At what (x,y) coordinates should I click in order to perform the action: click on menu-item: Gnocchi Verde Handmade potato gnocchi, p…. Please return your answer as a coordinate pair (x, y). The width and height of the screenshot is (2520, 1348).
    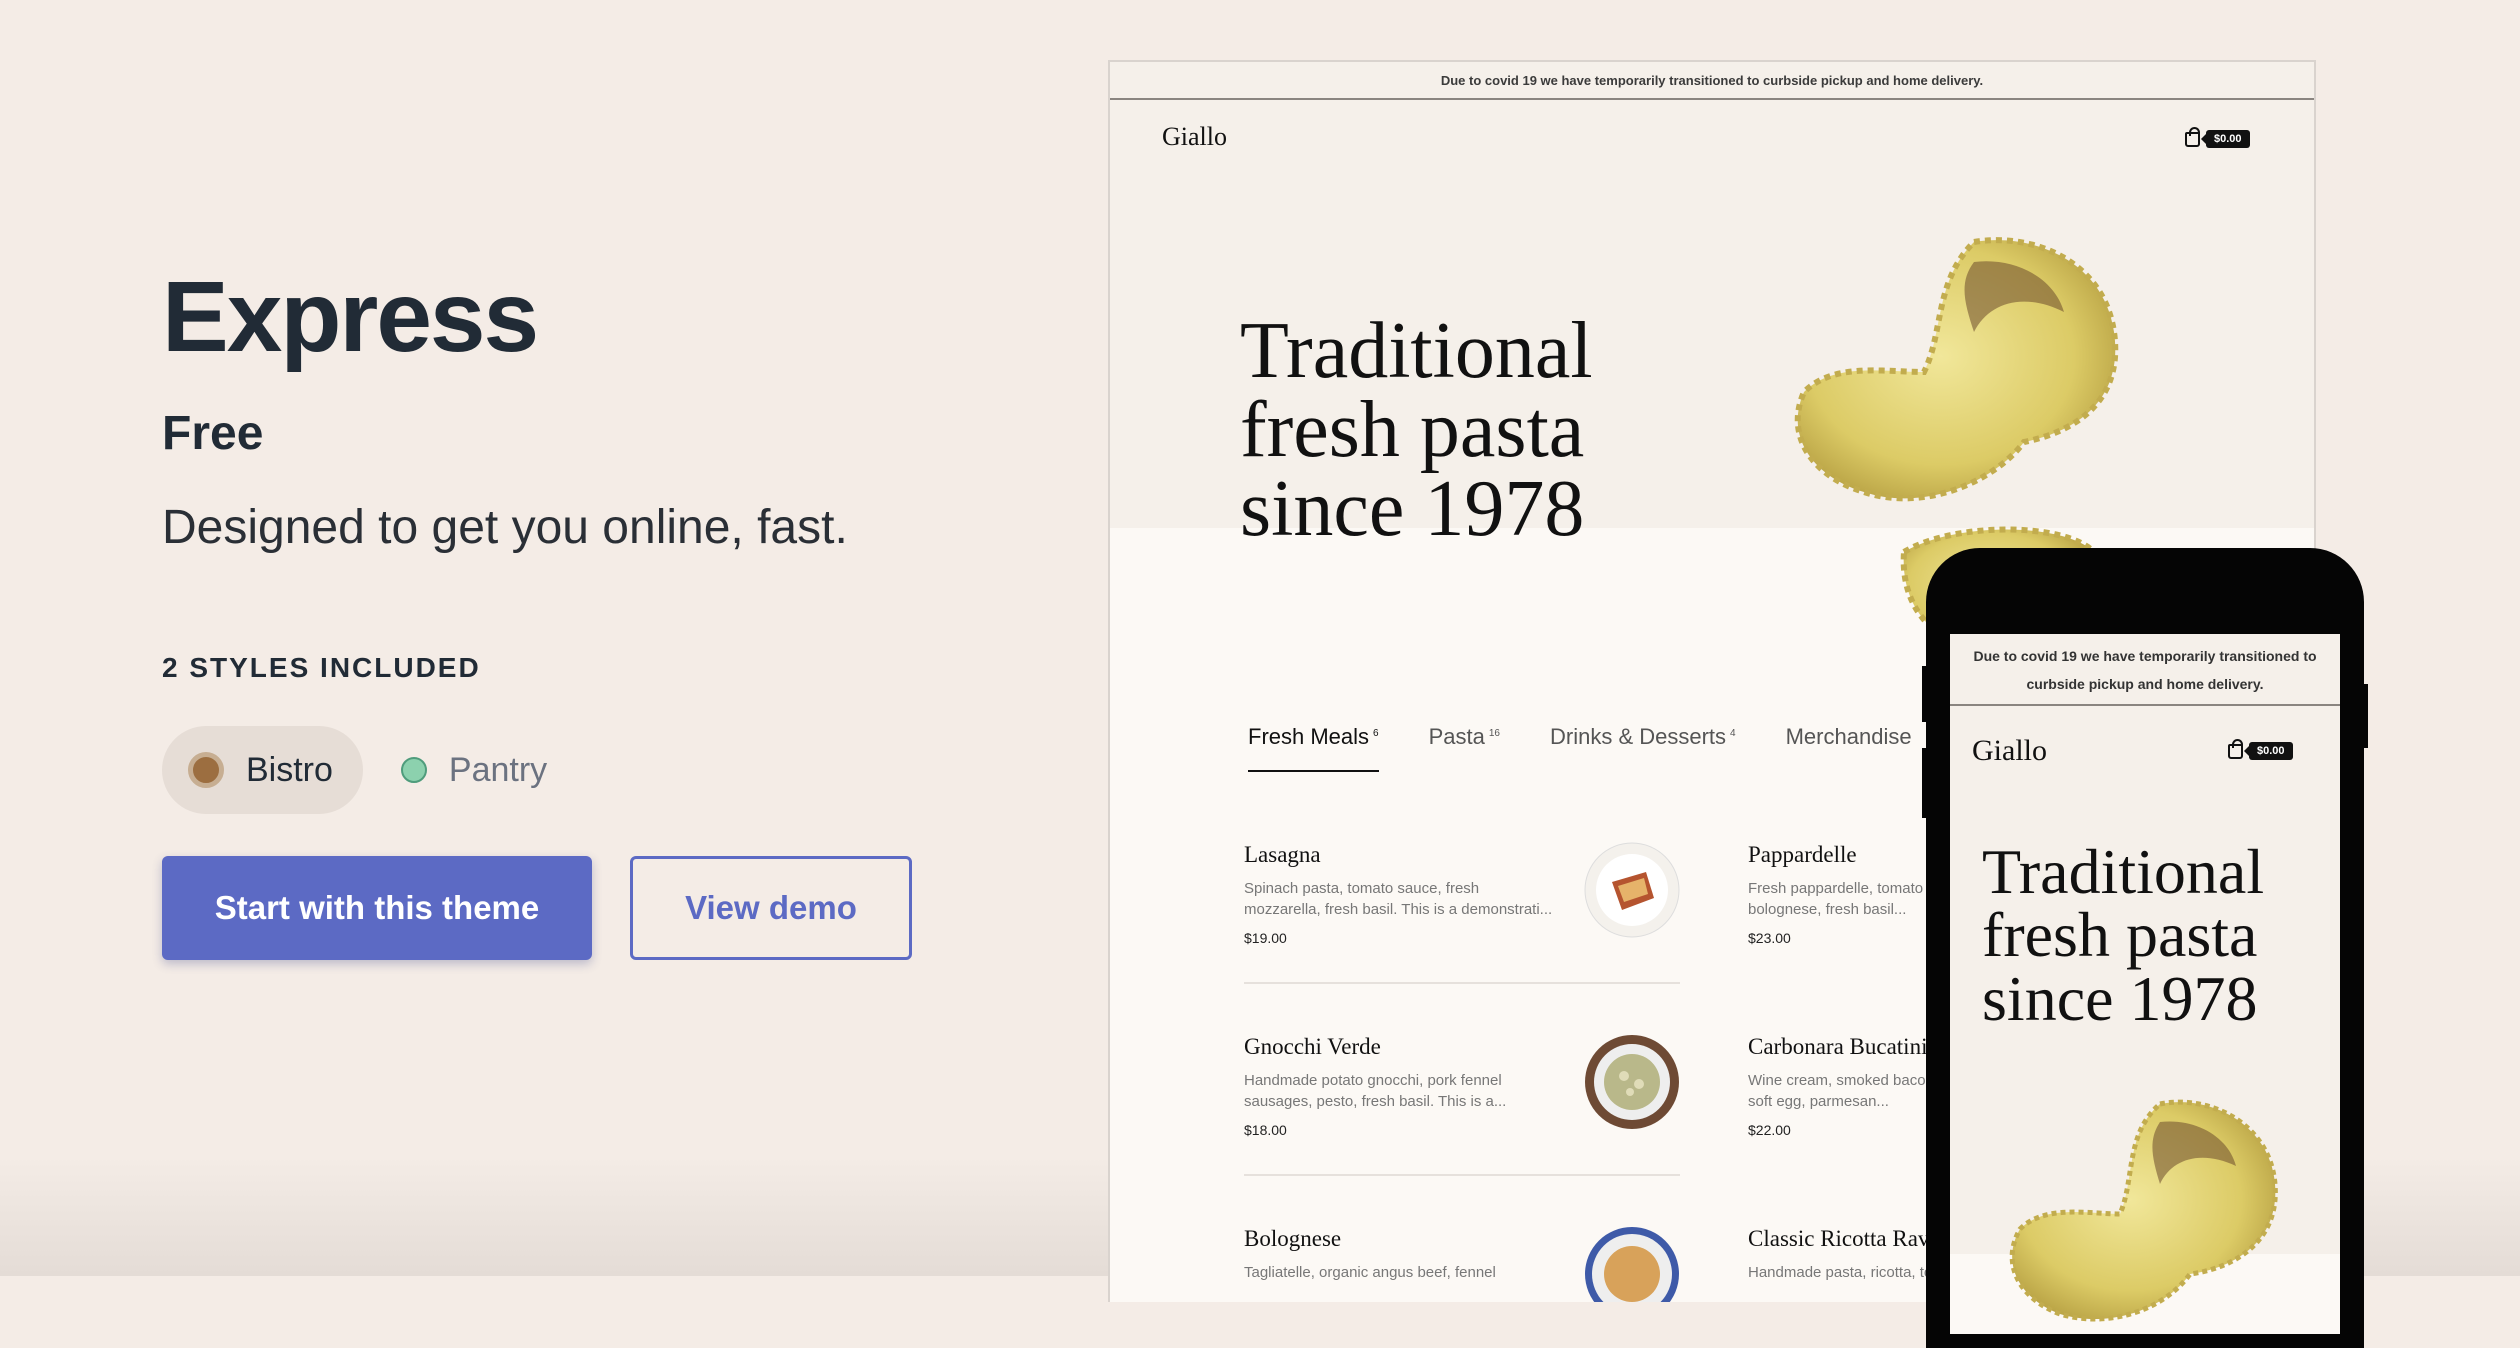
    Looking at the image, I should click on (1462, 1105).